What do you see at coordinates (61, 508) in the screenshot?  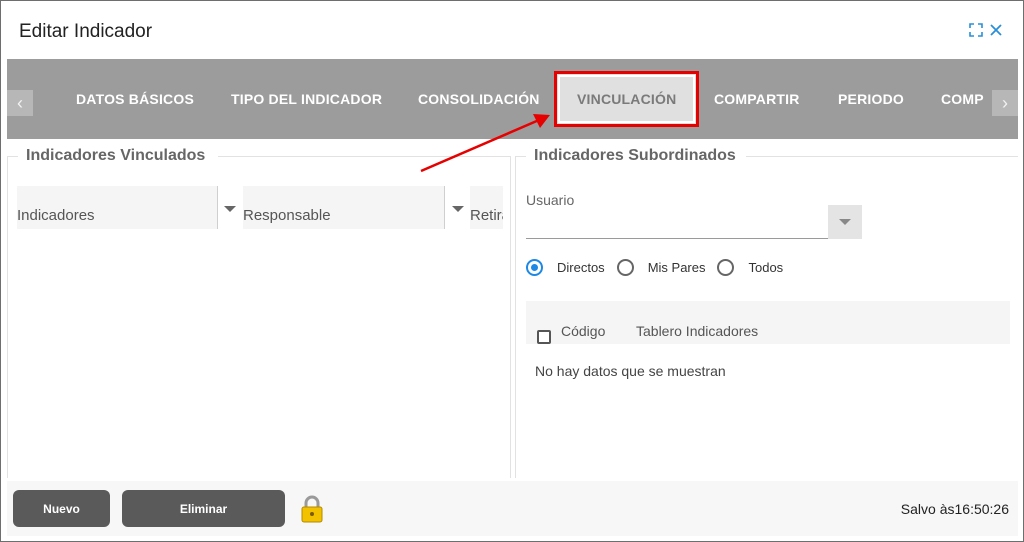 I see `nuevo-button: Nuevo` at bounding box center [61, 508].